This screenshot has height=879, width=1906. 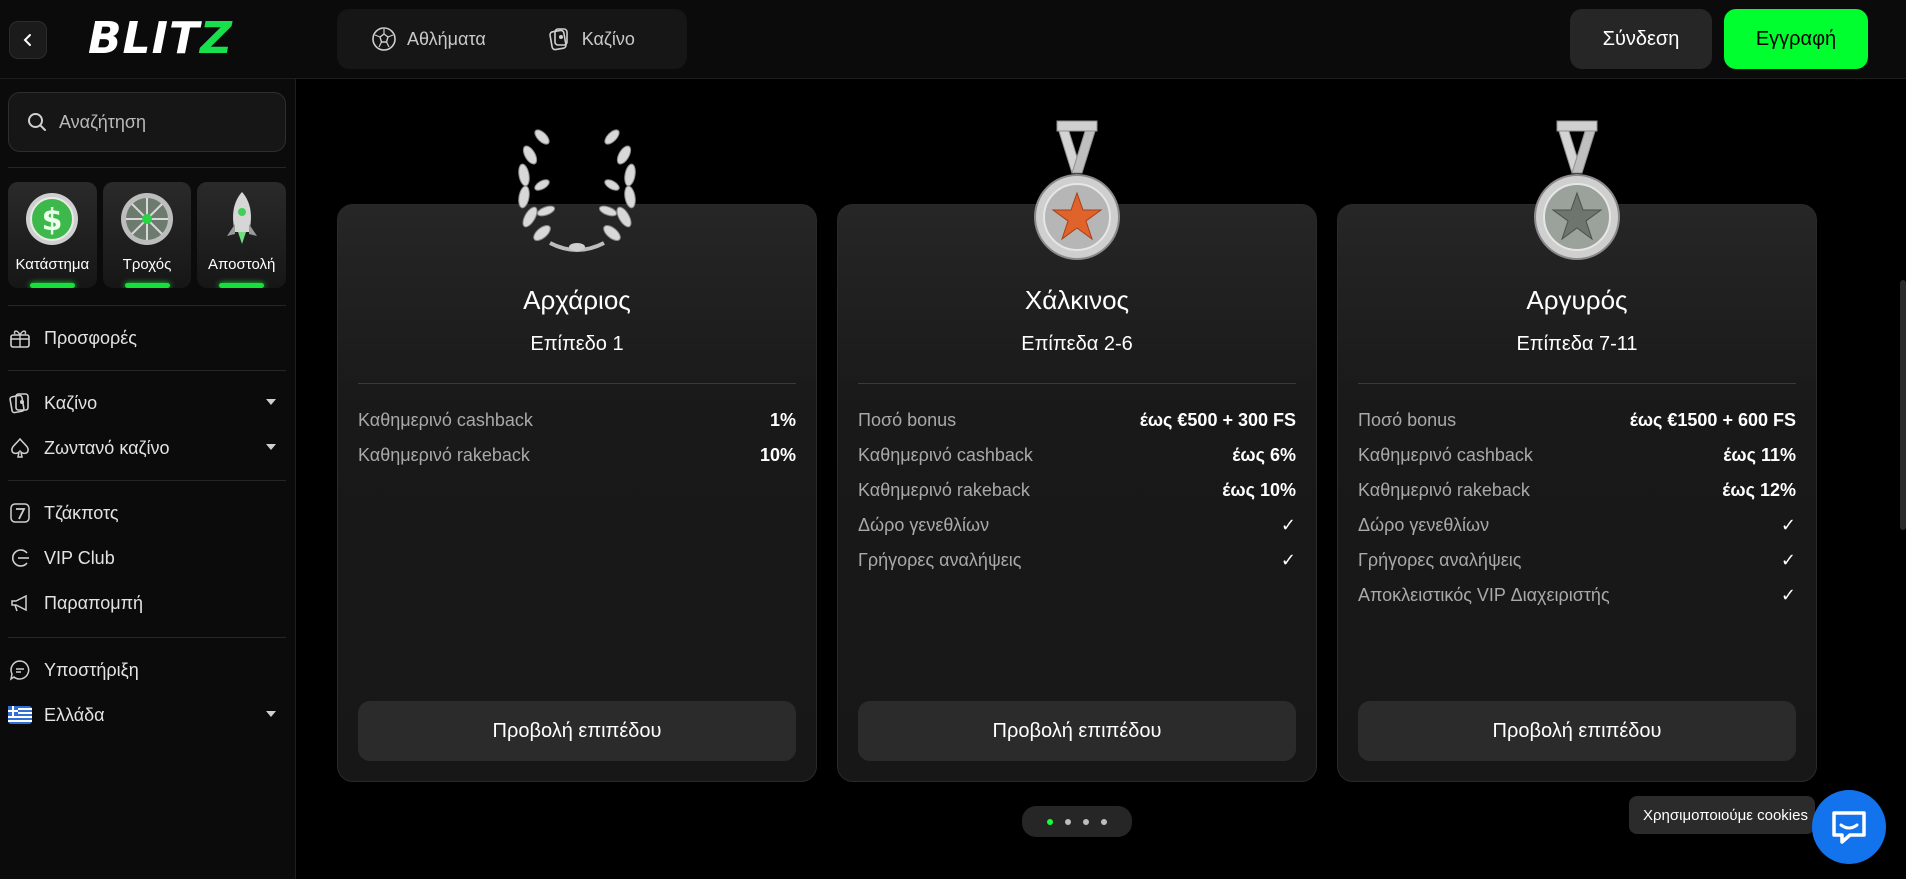 What do you see at coordinates (20, 338) in the screenshot?
I see `gift-icon` at bounding box center [20, 338].